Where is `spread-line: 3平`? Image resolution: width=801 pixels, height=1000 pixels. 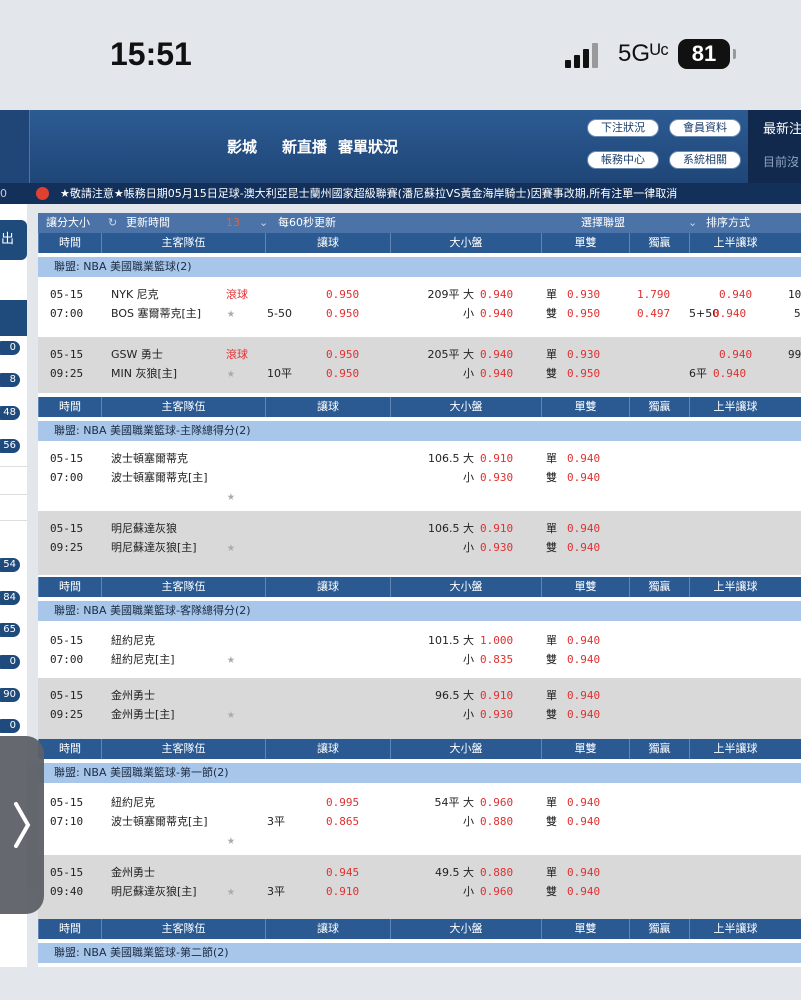
spread-line: 3平 is located at coordinates (276, 821).